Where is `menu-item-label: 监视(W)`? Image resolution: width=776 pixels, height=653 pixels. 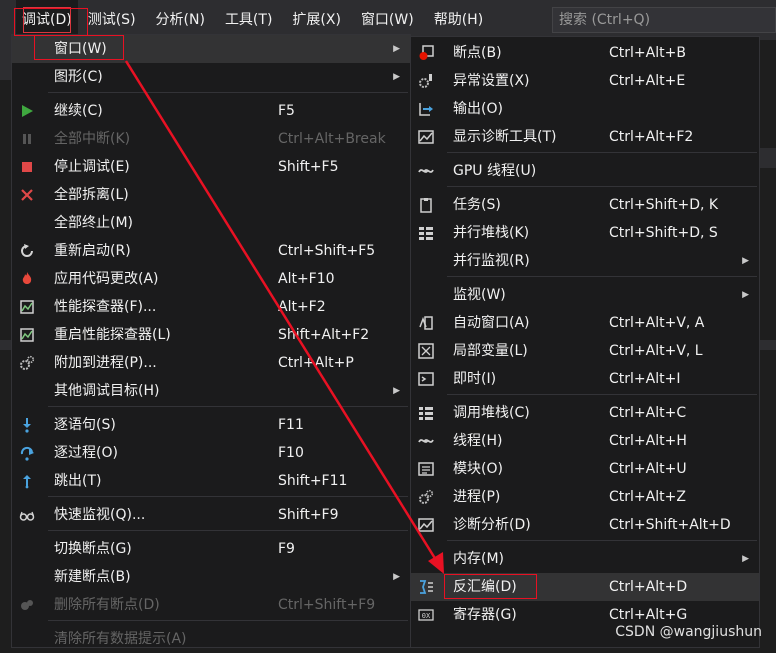 menu-item-label: 监视(W) is located at coordinates (479, 295).